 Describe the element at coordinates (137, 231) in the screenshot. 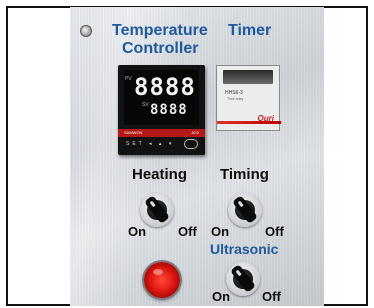

I see `heating-on-label: On` at that location.